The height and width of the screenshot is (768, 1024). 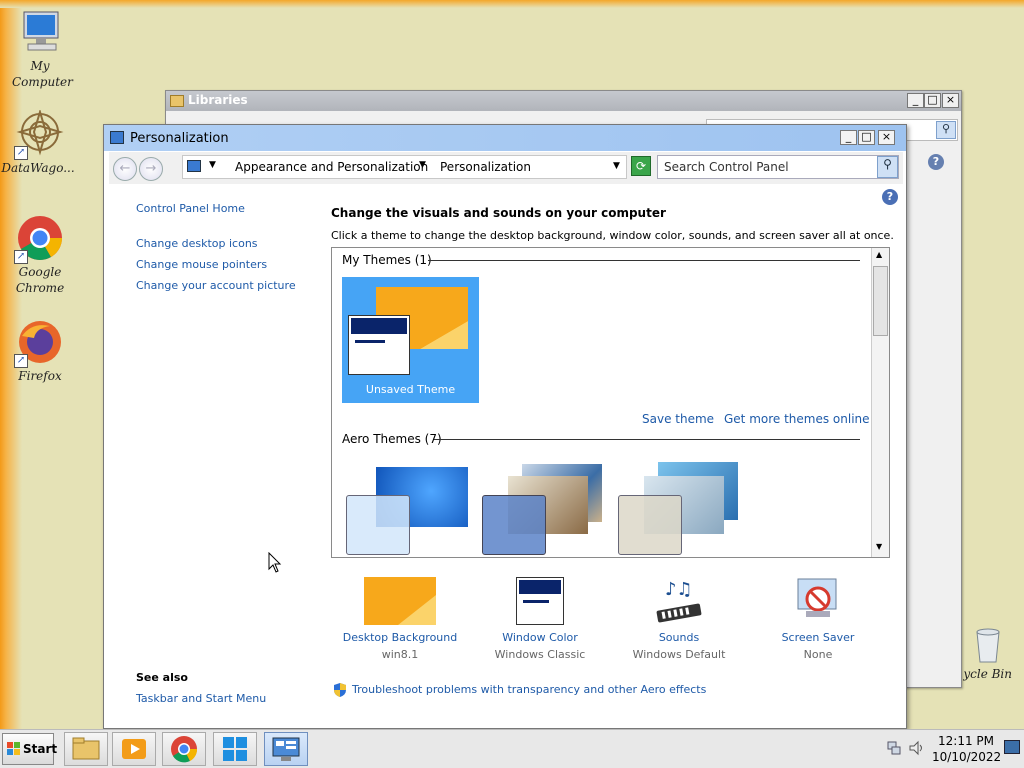 I want to click on taskbar-windows-button, so click(x=235, y=749).